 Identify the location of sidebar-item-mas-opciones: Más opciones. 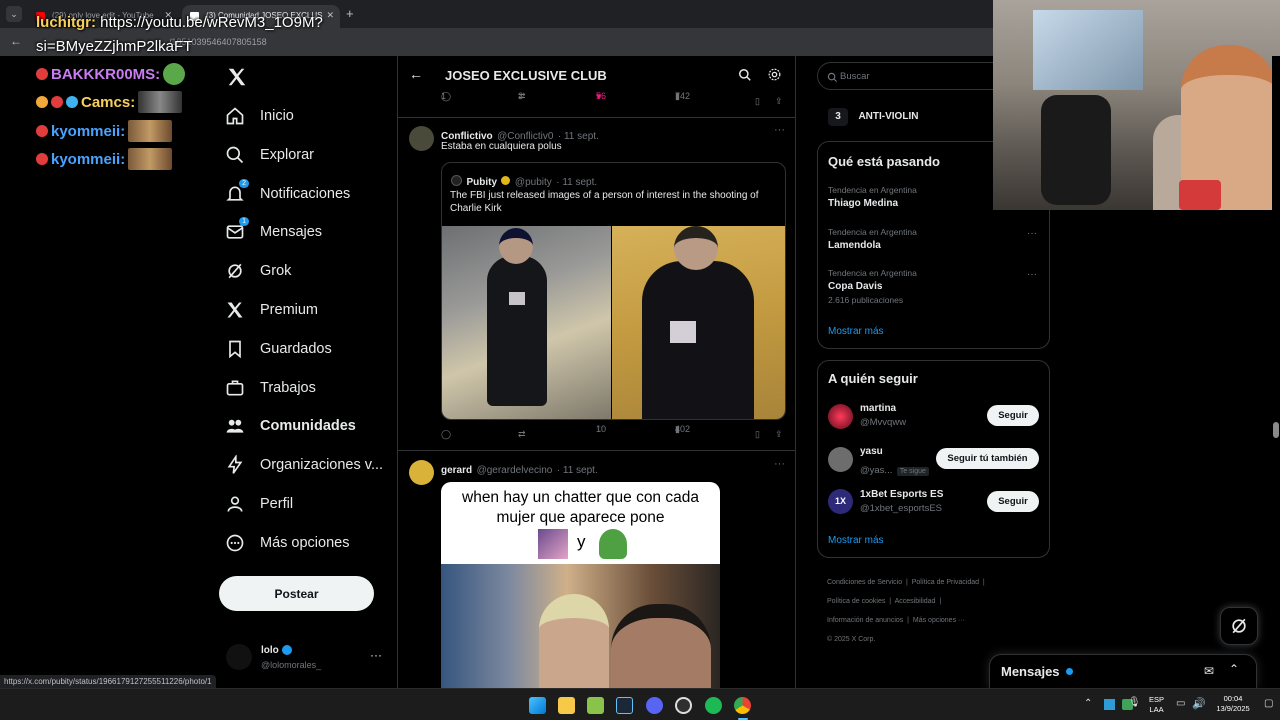
(286, 543).